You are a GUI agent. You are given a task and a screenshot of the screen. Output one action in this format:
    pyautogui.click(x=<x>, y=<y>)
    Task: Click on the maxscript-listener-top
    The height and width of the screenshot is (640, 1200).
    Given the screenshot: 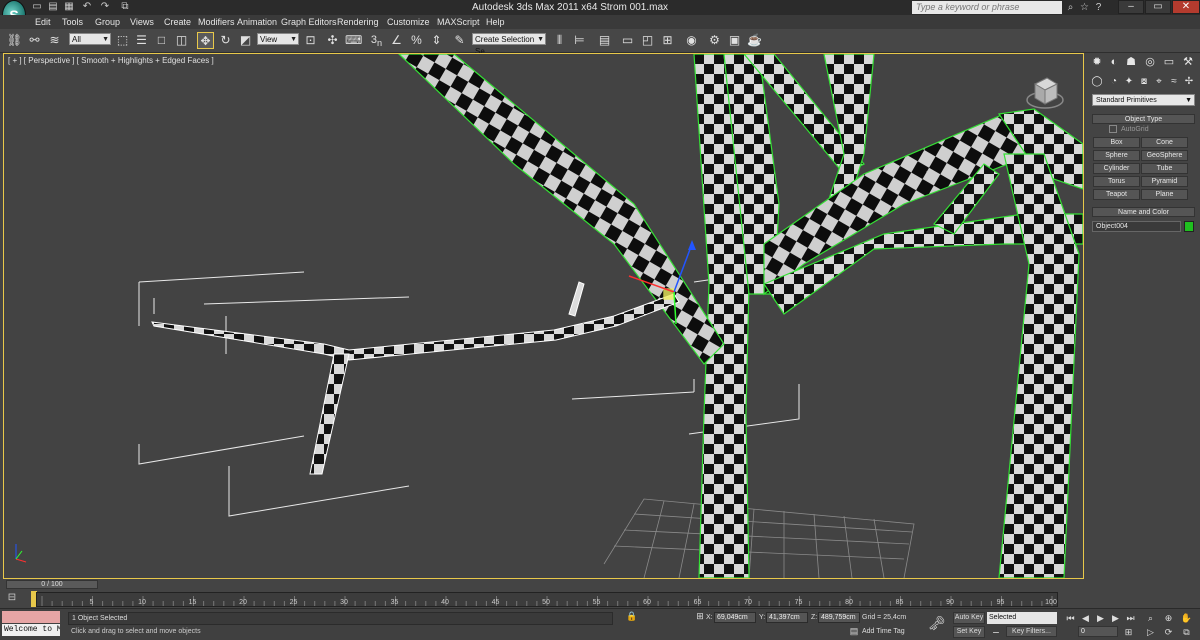 What is the action you would take?
    pyautogui.click(x=31, y=617)
    